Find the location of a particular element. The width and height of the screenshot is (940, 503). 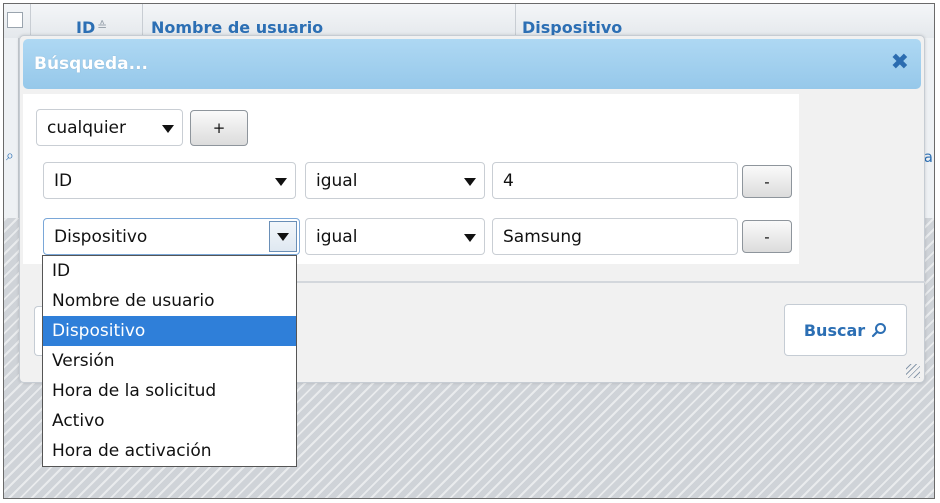

dialog-titlebar: Búsqueda... ✖ is located at coordinates (472, 64).